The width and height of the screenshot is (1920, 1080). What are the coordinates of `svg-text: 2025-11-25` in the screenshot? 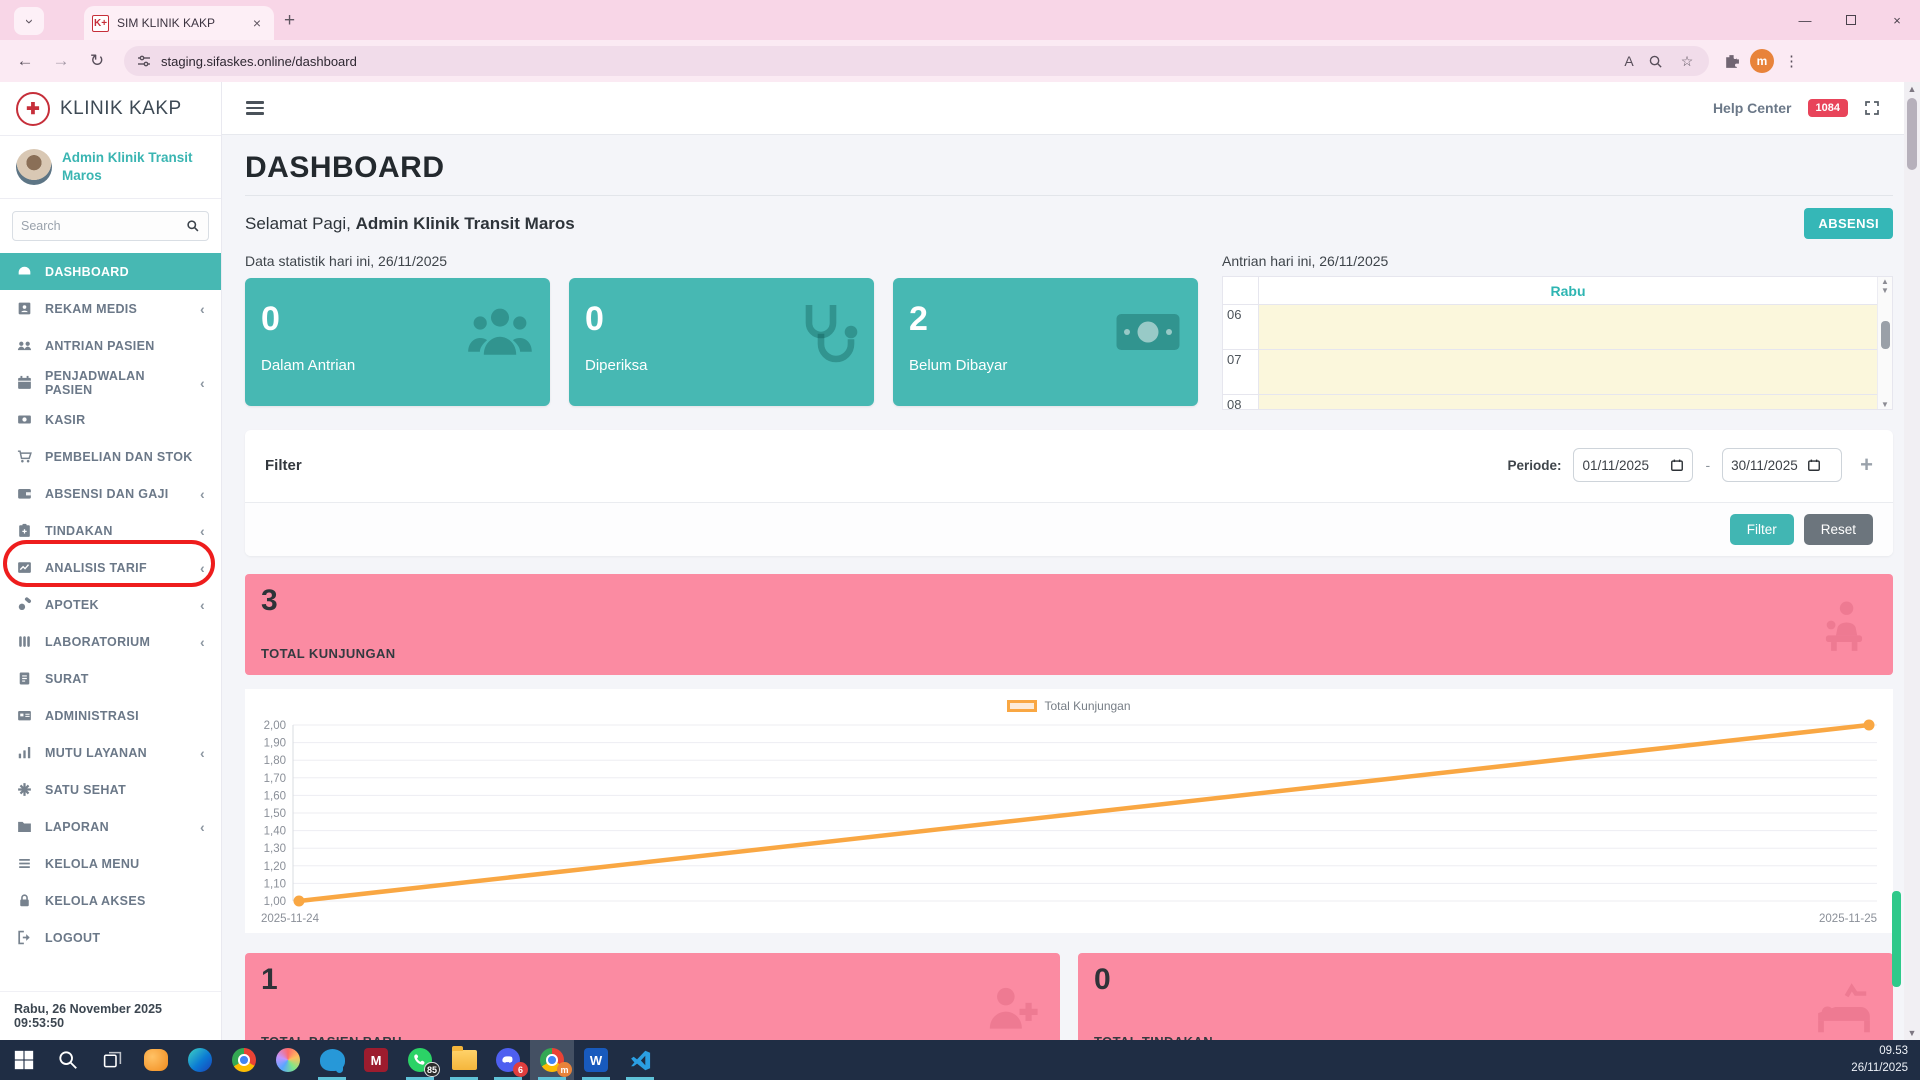 It's located at (1848, 919).